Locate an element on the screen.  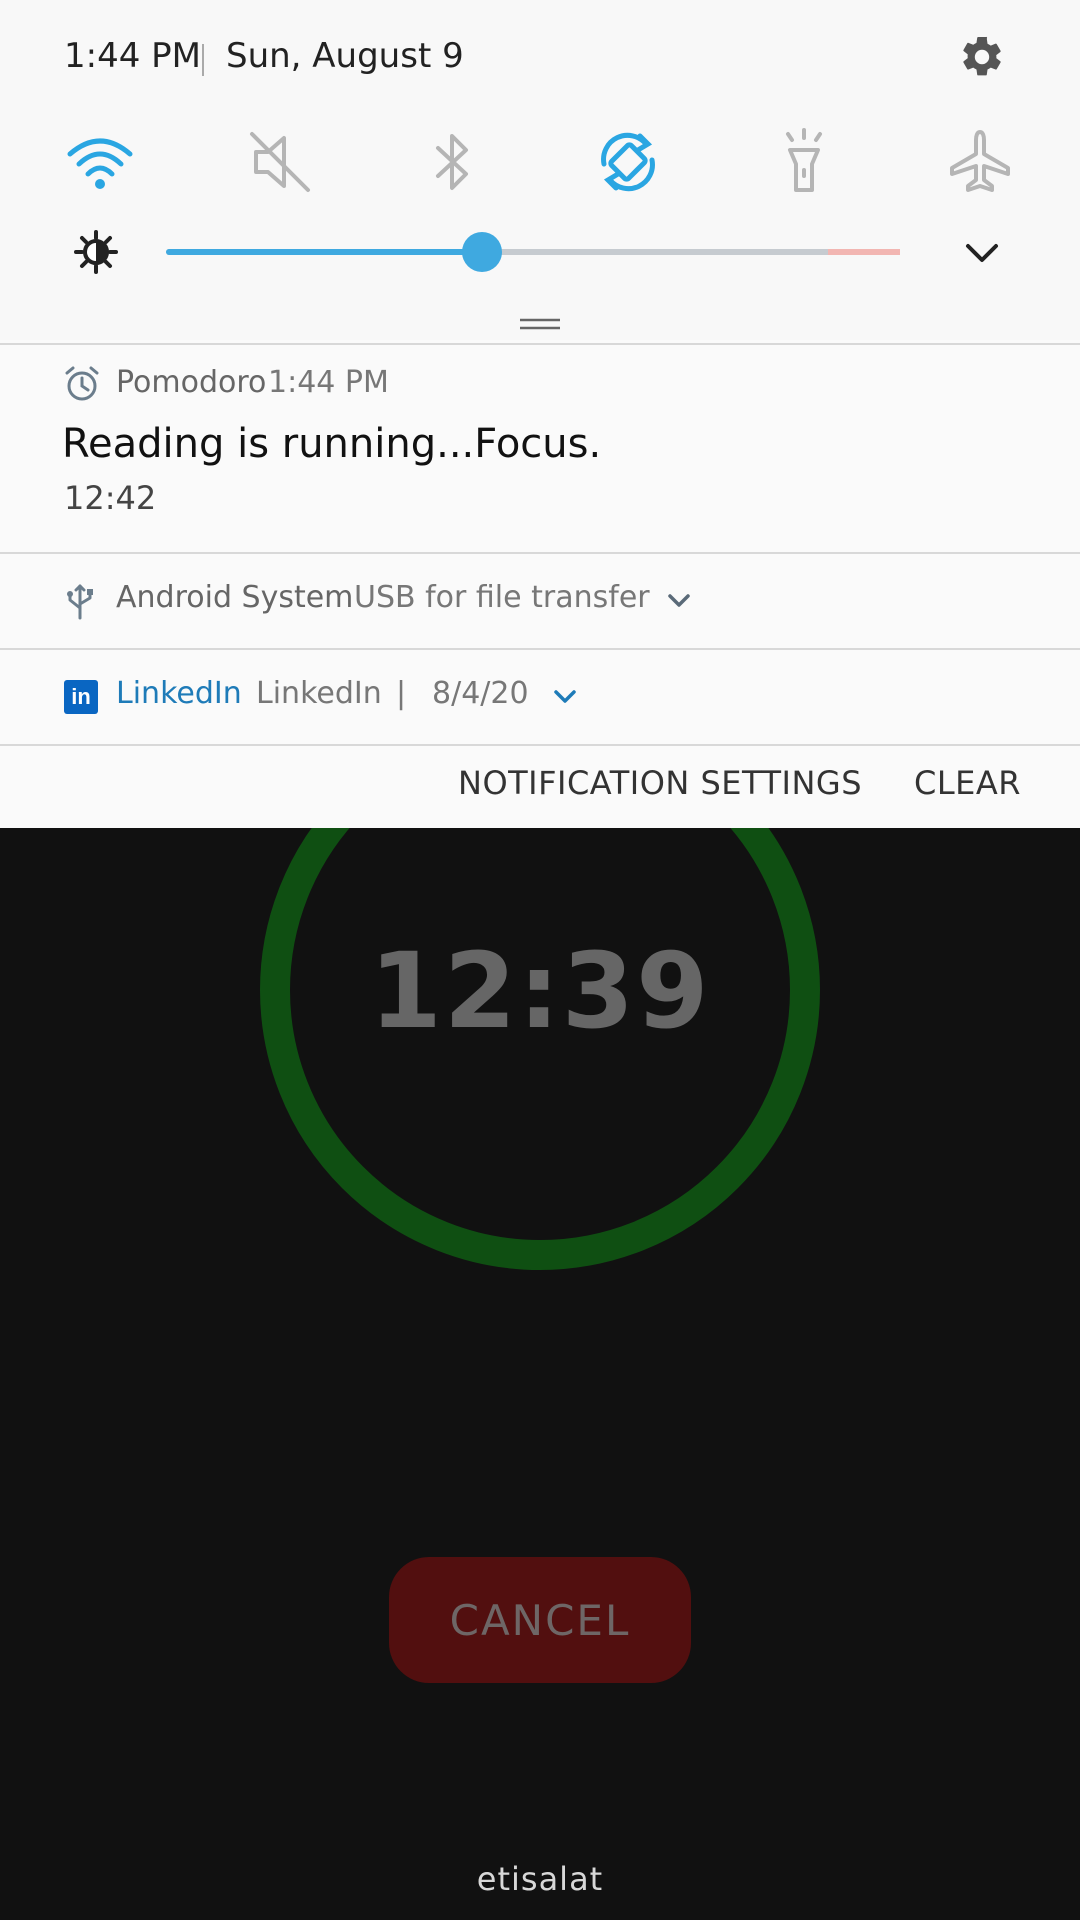
airplane-icon is located at coordinates (980, 162).